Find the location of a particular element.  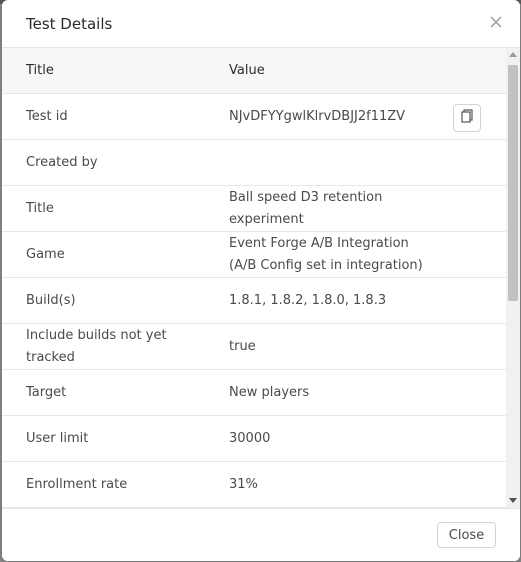

row-value: 31% is located at coordinates (243, 484).